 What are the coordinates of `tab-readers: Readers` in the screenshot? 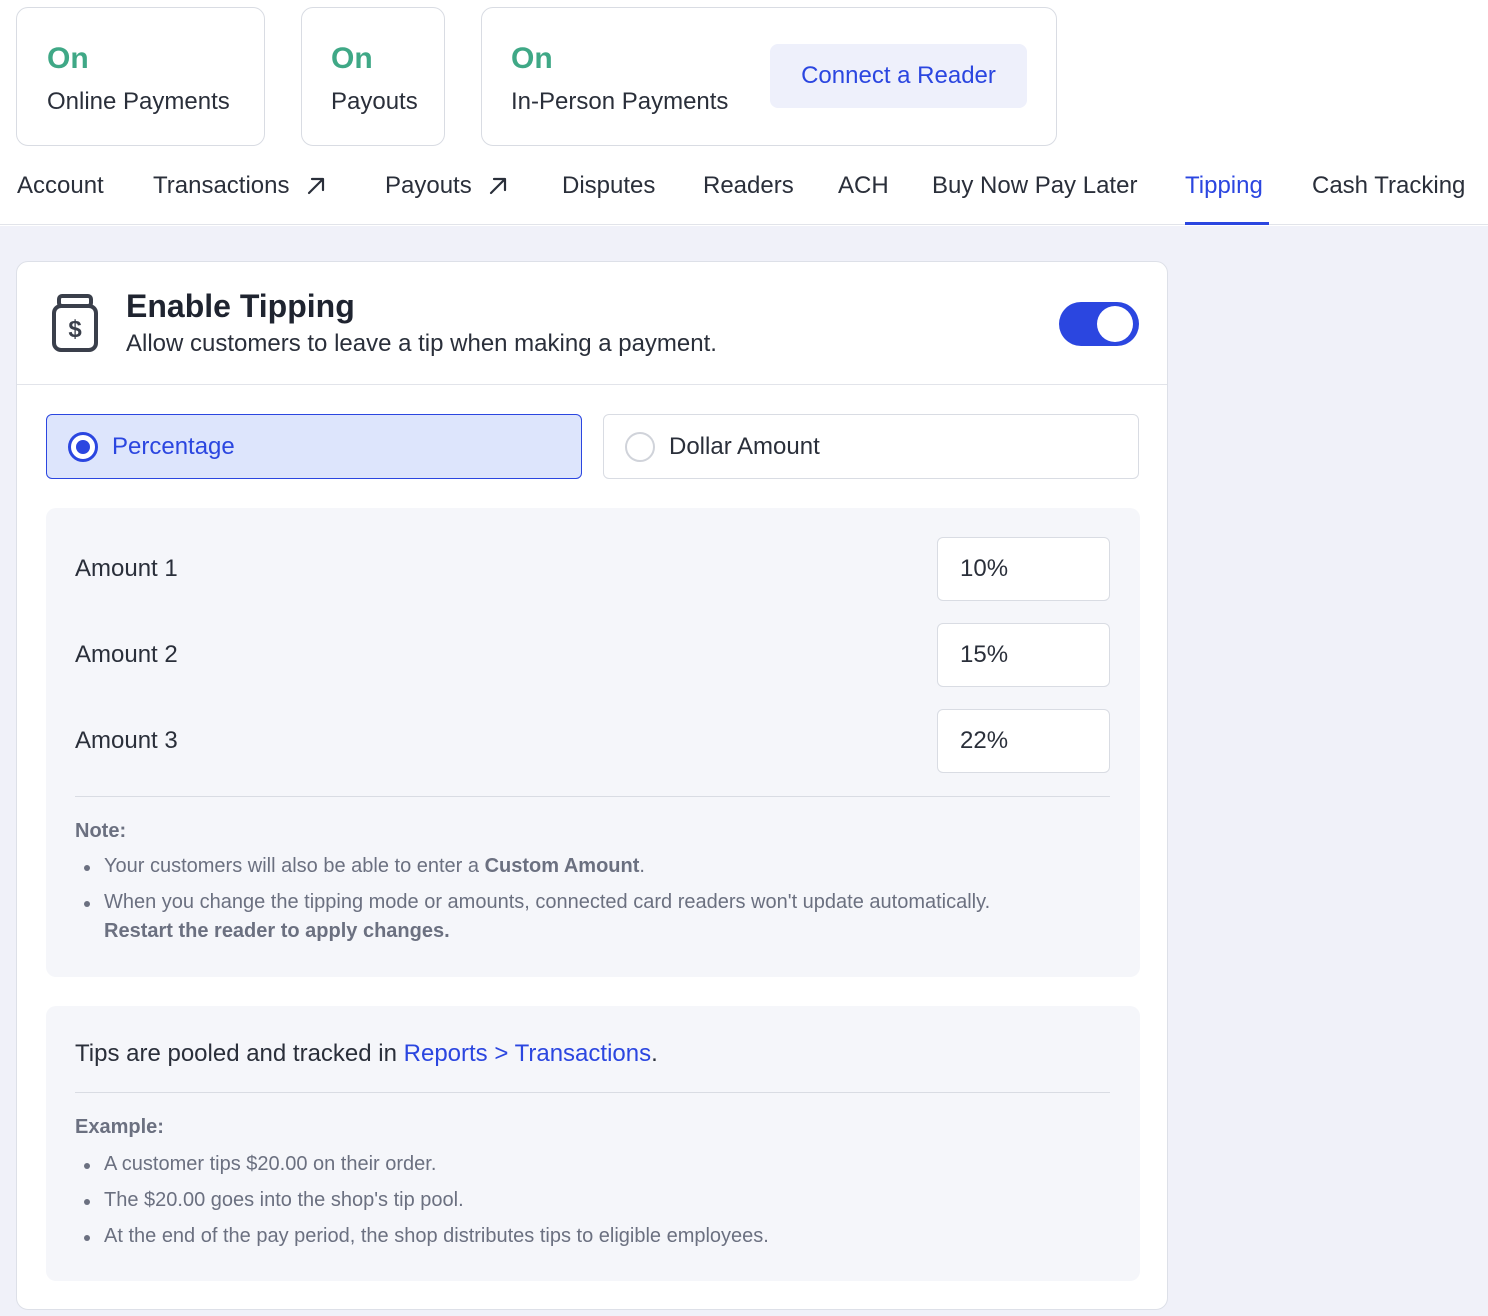 It's located at (748, 186).